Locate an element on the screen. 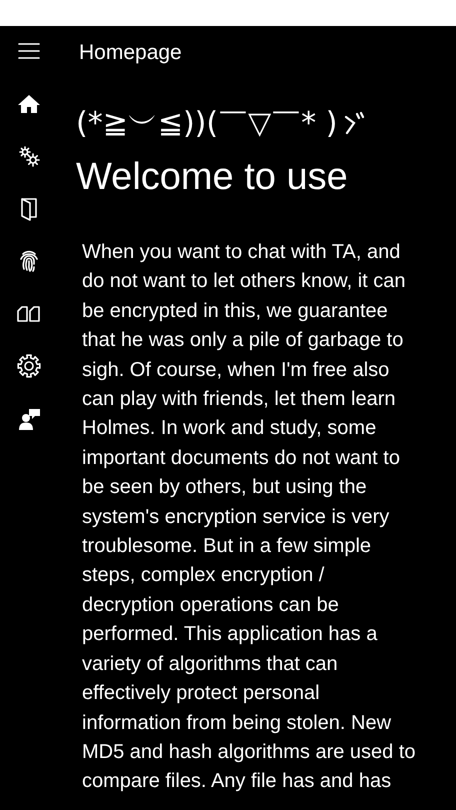  kaomoji-text: (*≧︶≦))(￣▽￣* ) is located at coordinates (207, 124).